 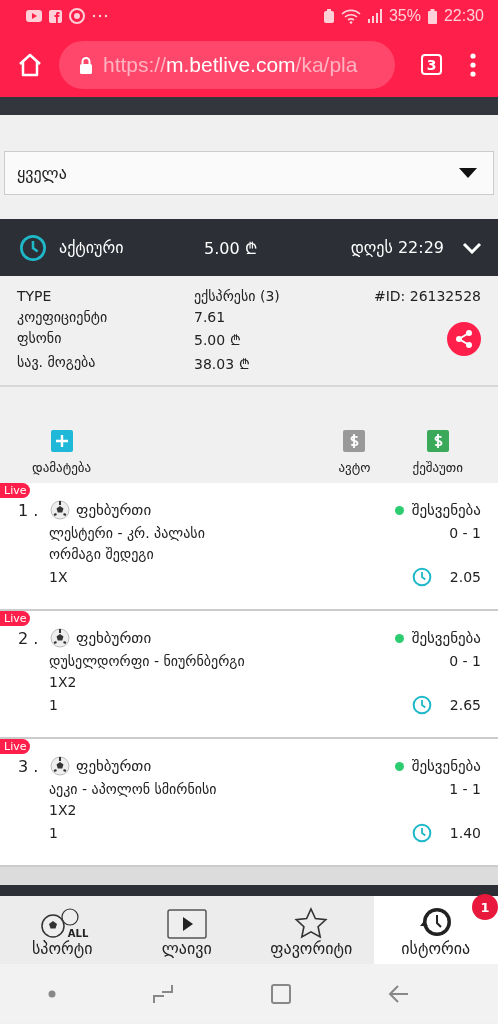 What do you see at coordinates (127, 533) in the screenshot?
I see `match-teams: ლესტერი - კრ. პალასი` at bounding box center [127, 533].